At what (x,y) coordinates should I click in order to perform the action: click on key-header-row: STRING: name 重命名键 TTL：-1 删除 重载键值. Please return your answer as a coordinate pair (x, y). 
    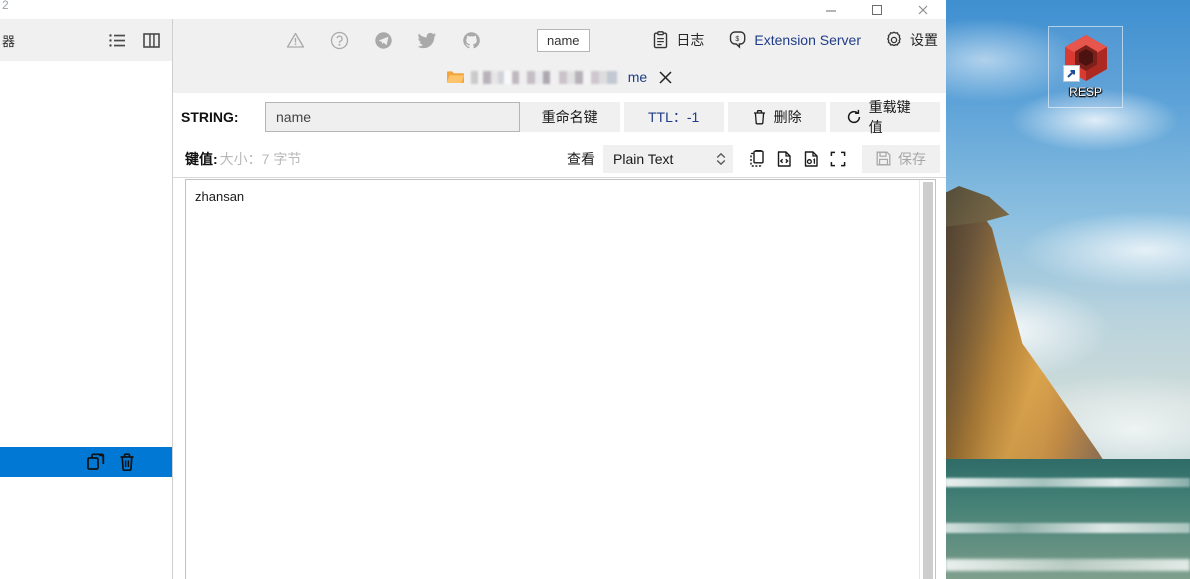
    Looking at the image, I should click on (559, 116).